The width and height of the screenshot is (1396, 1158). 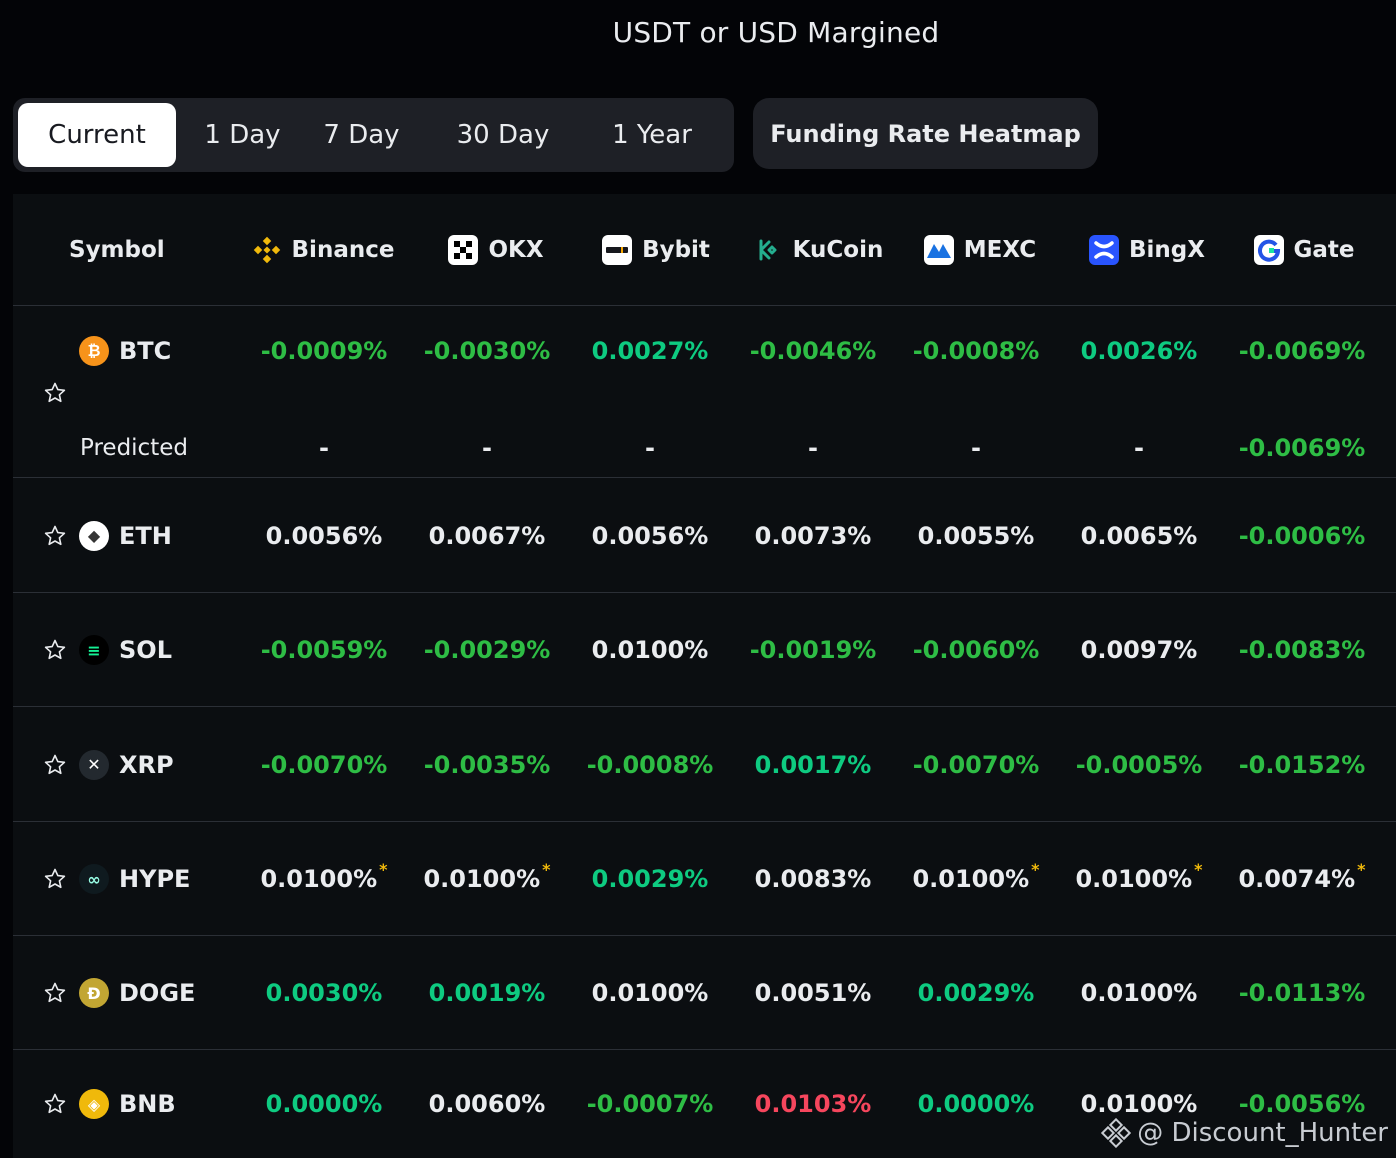 I want to click on funding-rate-cell: -0.0029%, so click(x=487, y=650).